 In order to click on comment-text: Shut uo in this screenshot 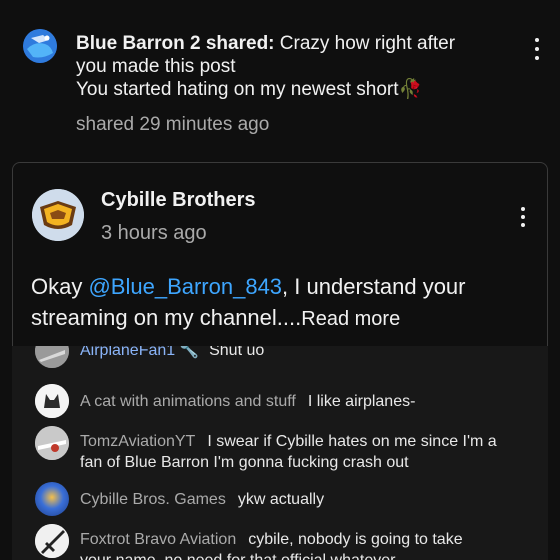, I will do `click(237, 352)`.